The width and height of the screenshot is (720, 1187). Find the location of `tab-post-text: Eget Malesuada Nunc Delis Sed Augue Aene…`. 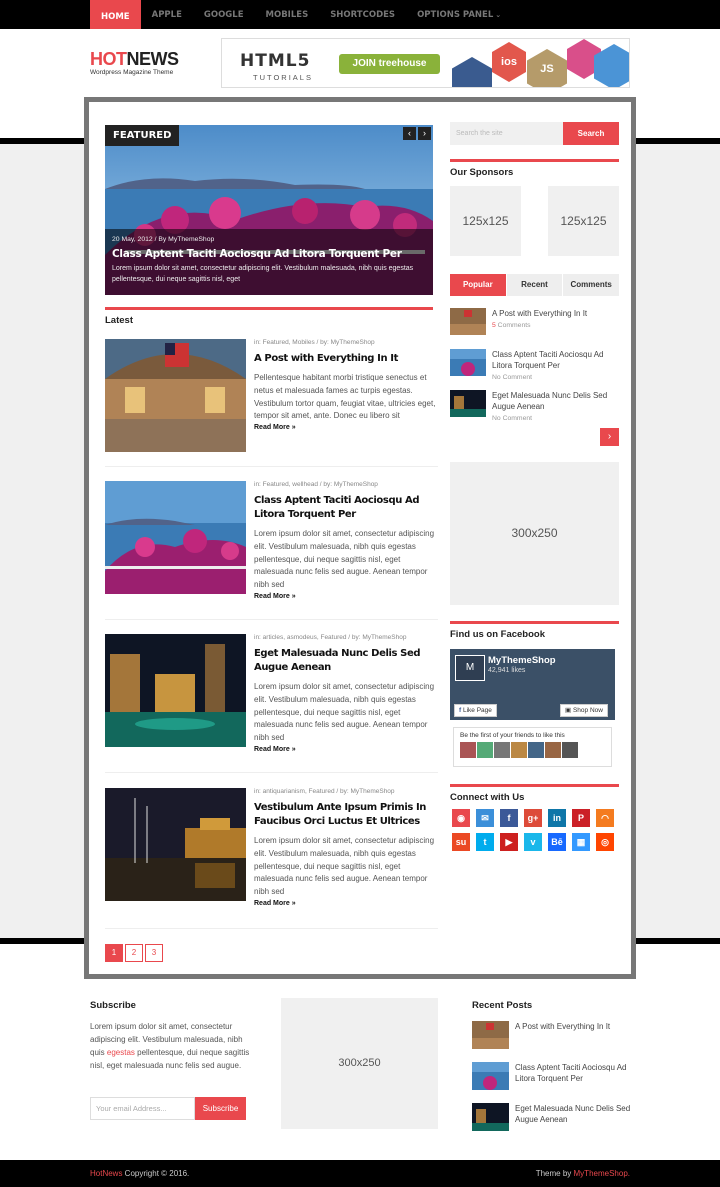

tab-post-text: Eget Malesuada Nunc Delis Sed Augue Aene… is located at coordinates (555, 407).